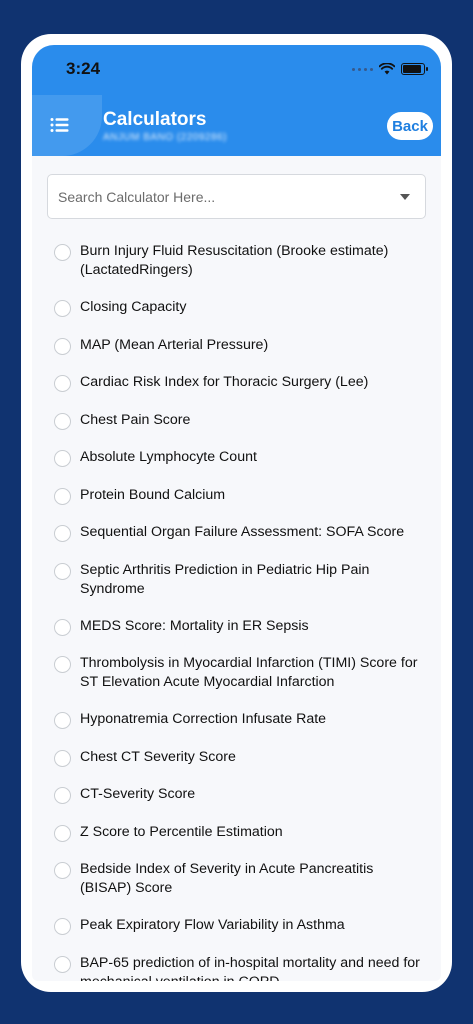 Image resolution: width=473 pixels, height=1024 pixels. Describe the element at coordinates (410, 126) in the screenshot. I see `back-button: Back` at that location.